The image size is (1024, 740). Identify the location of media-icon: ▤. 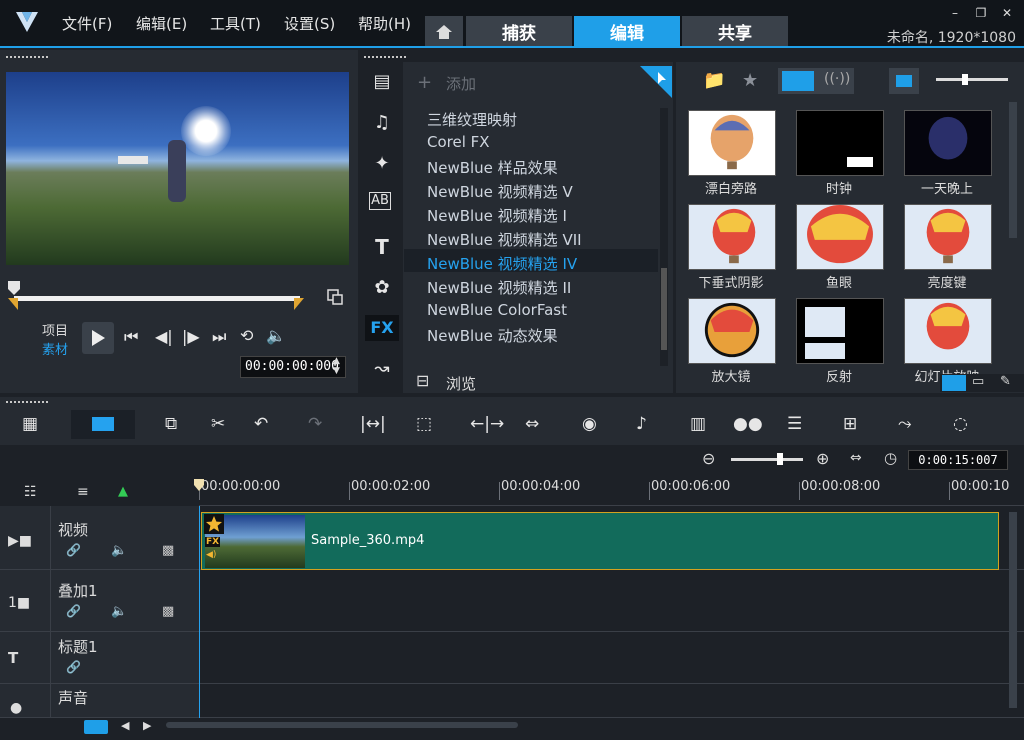
(382, 82).